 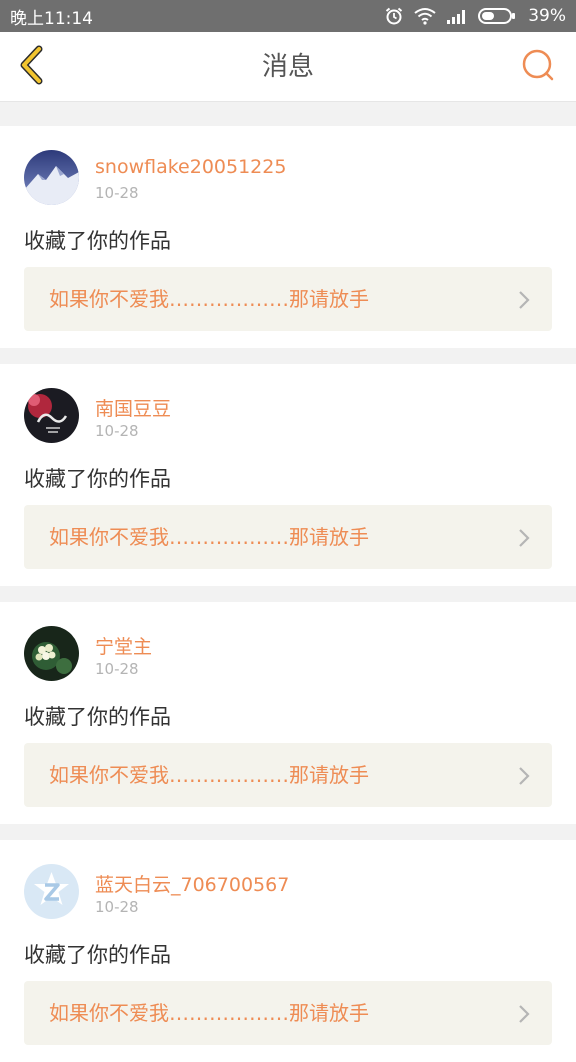 I want to click on username: snowflake20051225, so click(x=190, y=167).